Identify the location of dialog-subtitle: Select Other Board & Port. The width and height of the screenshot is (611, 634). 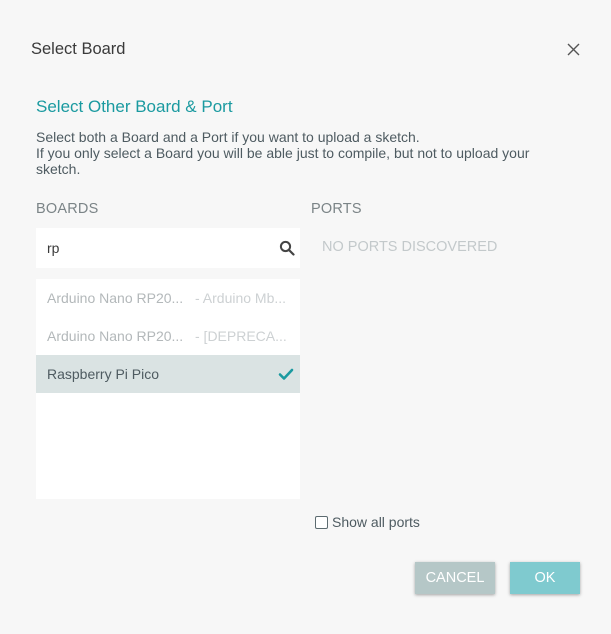
(134, 106).